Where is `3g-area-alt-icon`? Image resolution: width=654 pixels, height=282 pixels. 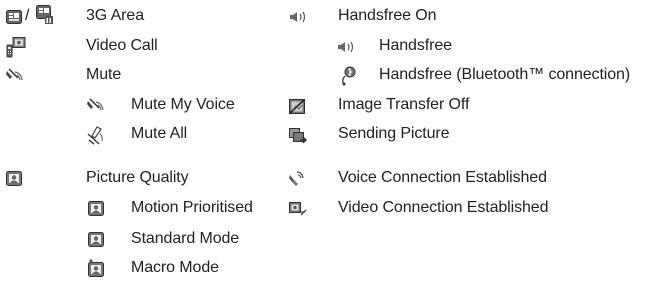 3g-area-alt-icon is located at coordinates (44, 14).